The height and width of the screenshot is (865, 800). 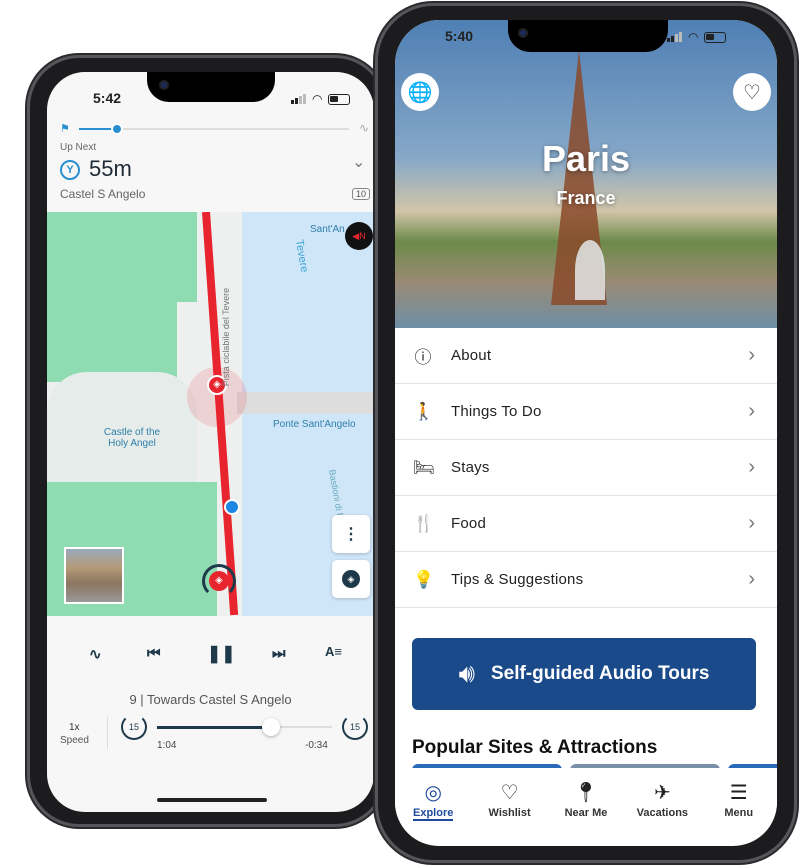 What do you see at coordinates (424, 411) in the screenshot?
I see `walking-icon: 🚶` at bounding box center [424, 411].